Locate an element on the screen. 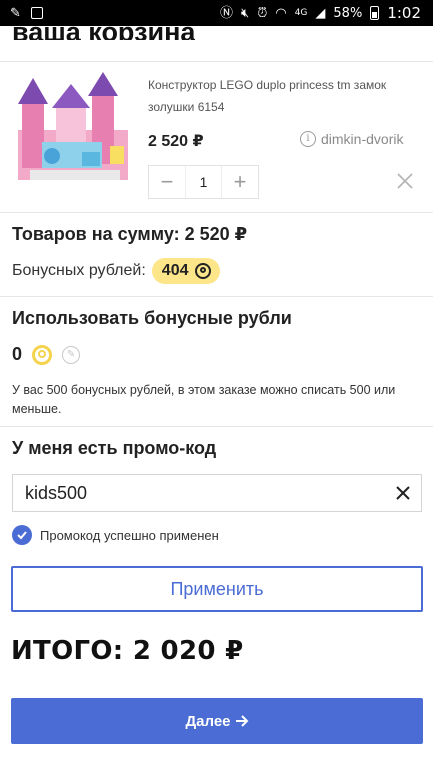 The height and width of the screenshot is (770, 433). page-title-container: ваша корзина is located at coordinates (216, 37).